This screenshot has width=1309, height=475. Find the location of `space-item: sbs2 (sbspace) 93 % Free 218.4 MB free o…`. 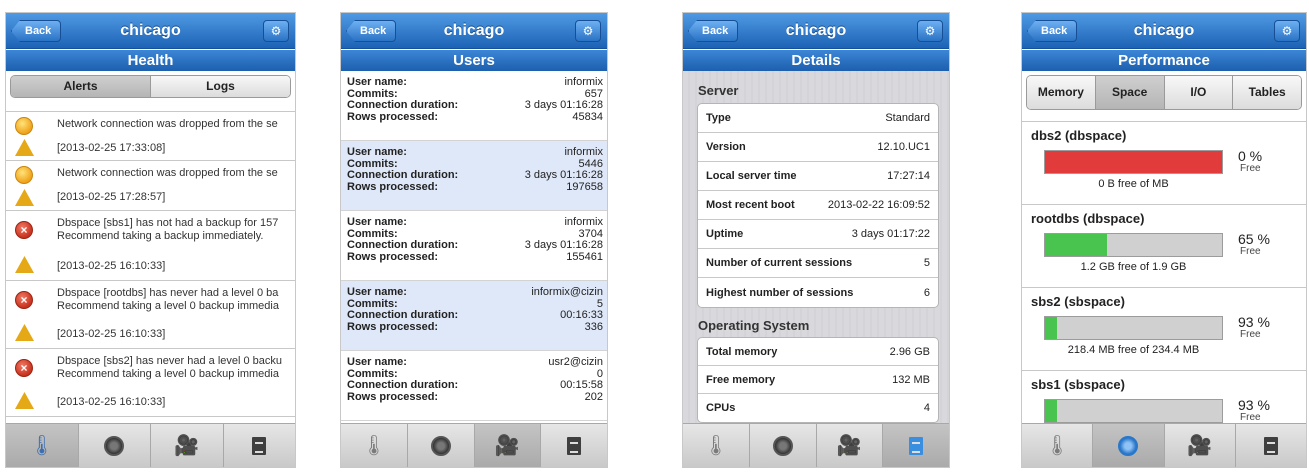

space-item: sbs2 (sbspace) 93 % Free 218.4 MB free o… is located at coordinates (1164, 329).